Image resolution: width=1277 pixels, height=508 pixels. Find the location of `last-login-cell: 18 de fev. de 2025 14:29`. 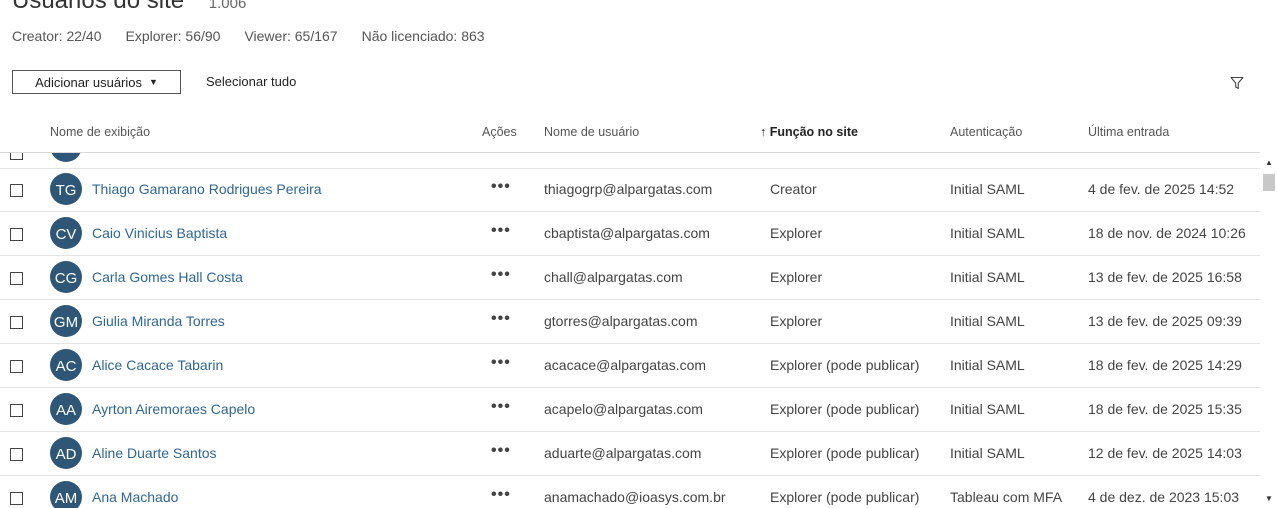

last-login-cell: 18 de fev. de 2025 14:29 is located at coordinates (1165, 365).